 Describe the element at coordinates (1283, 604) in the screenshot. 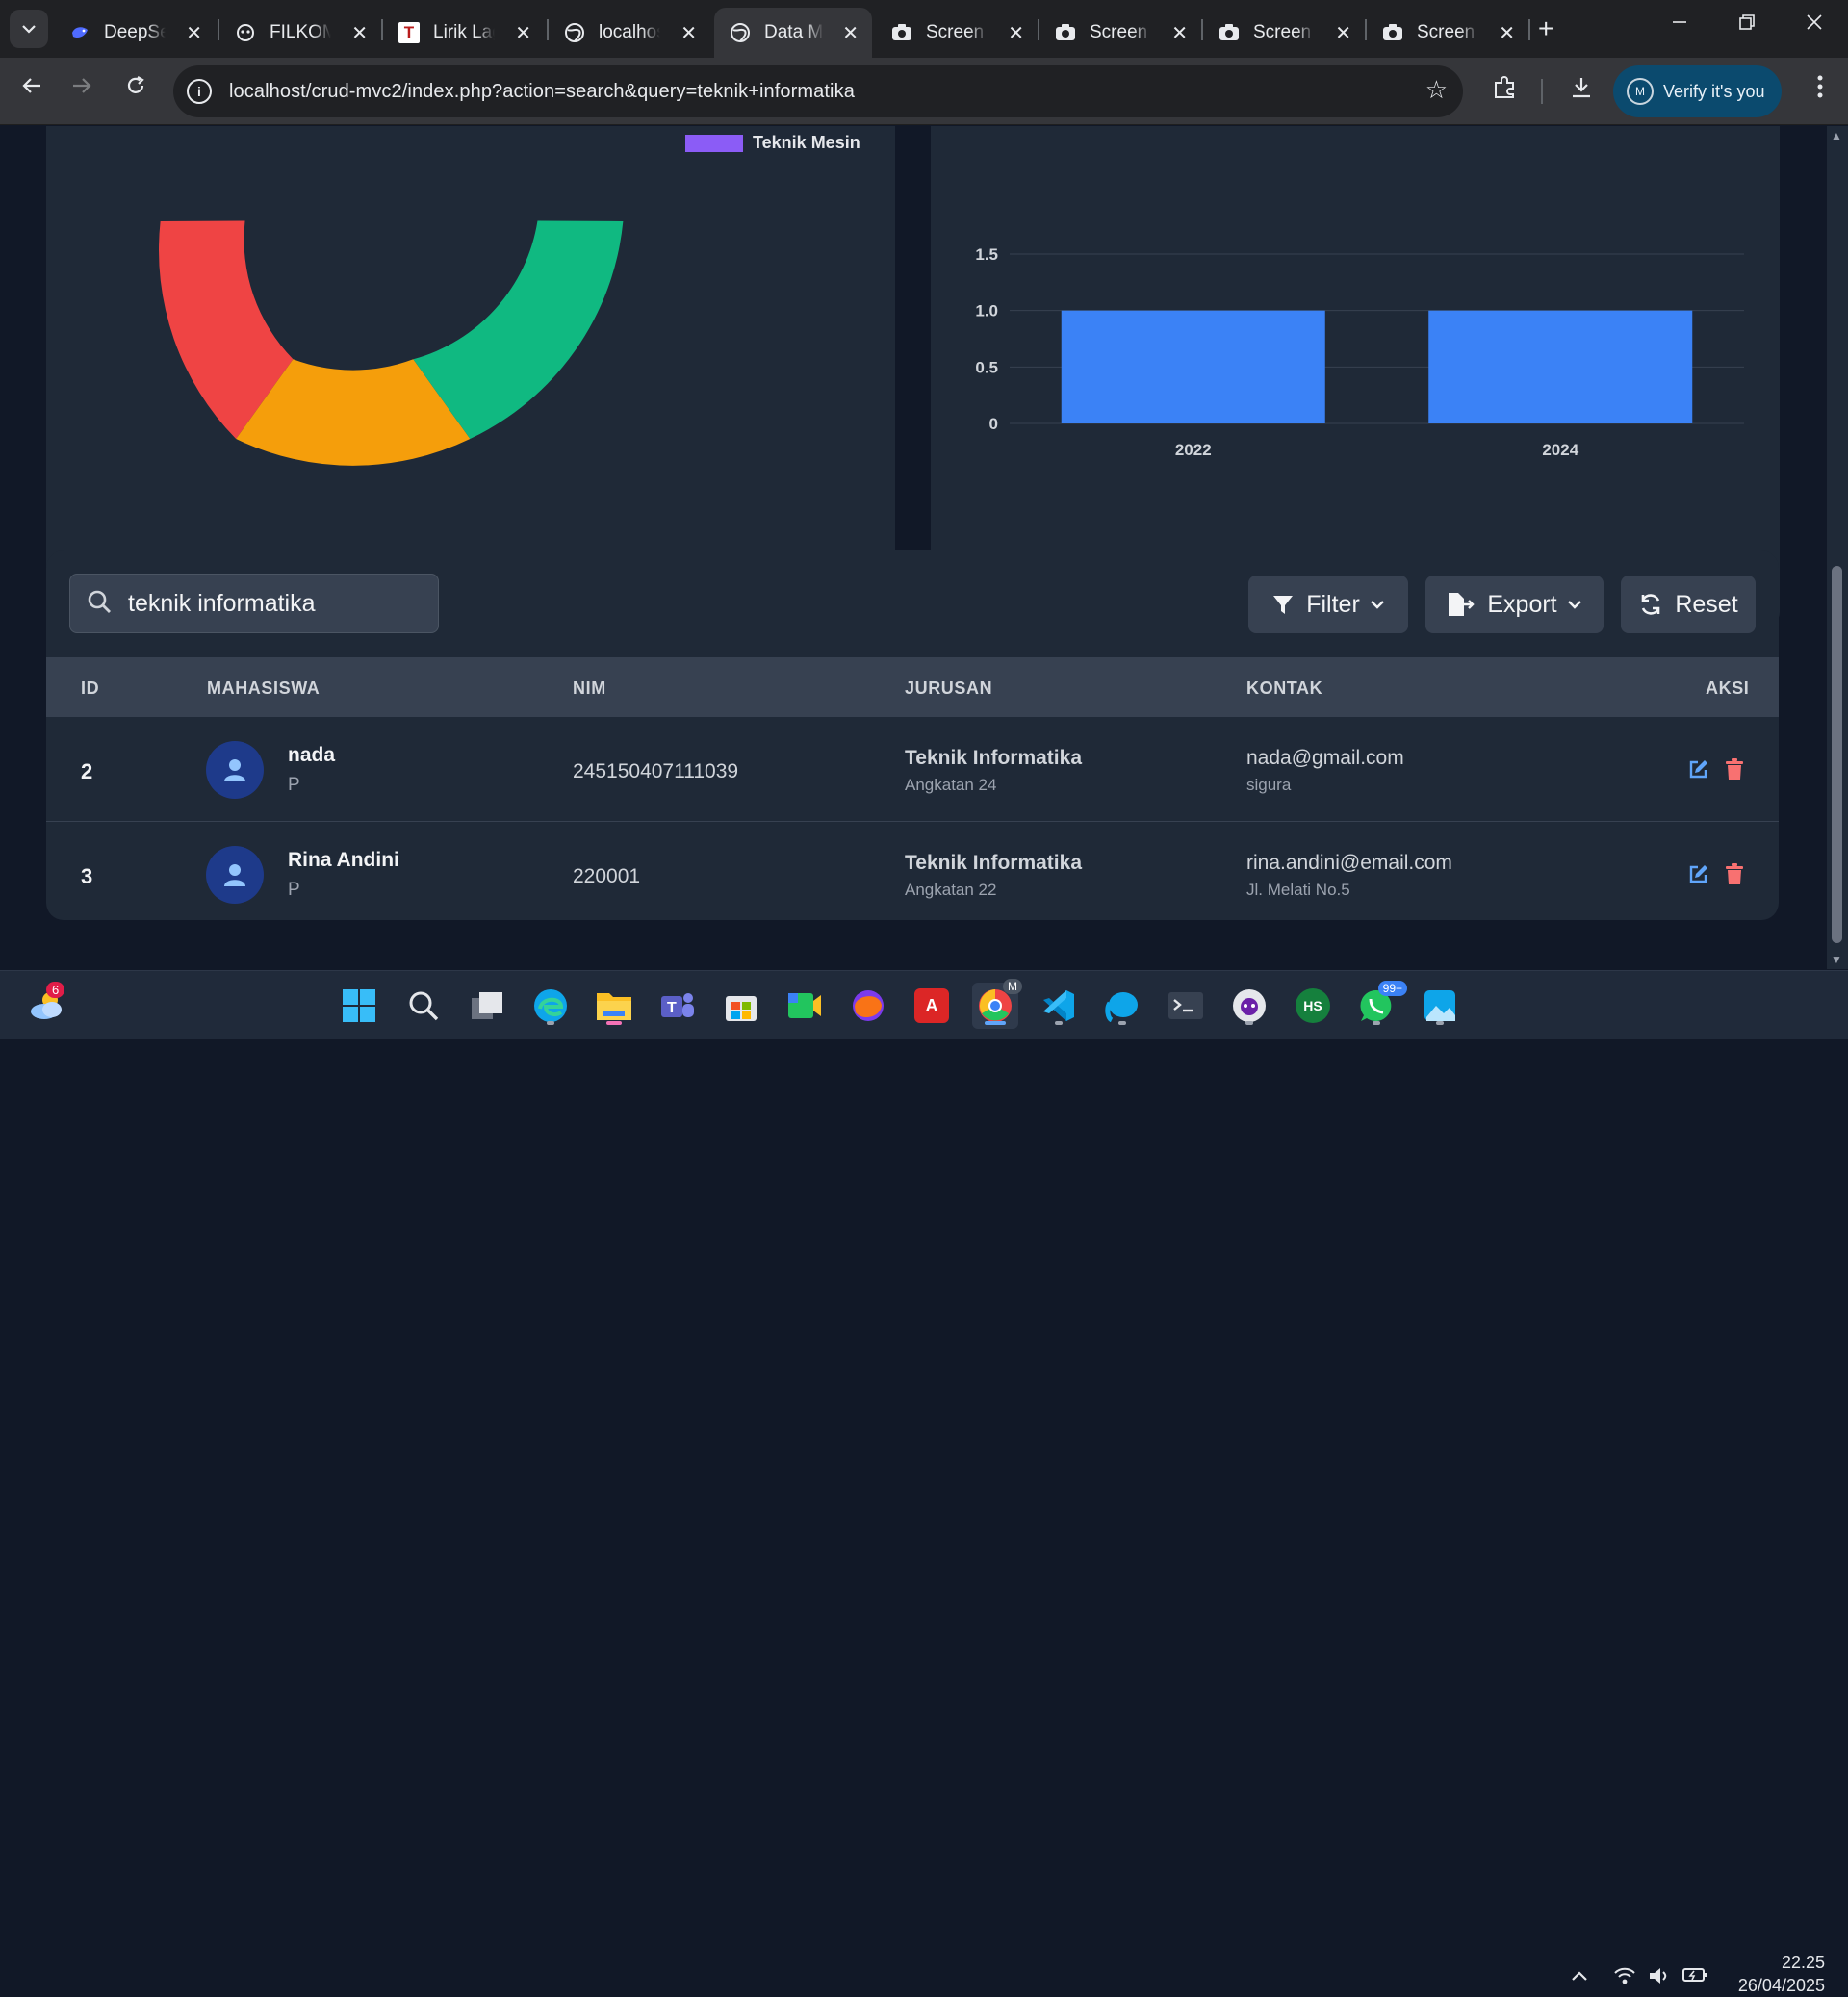

I see `filter-icon` at that location.